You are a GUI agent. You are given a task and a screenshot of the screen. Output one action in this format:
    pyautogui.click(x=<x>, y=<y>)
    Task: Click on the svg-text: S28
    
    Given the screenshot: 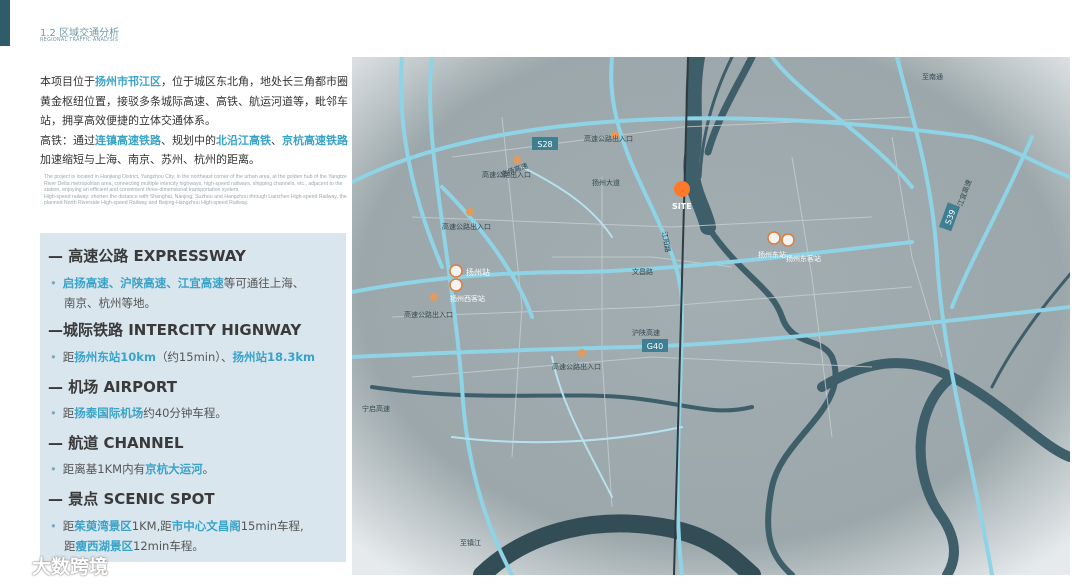 What is the action you would take?
    pyautogui.click(x=544, y=144)
    